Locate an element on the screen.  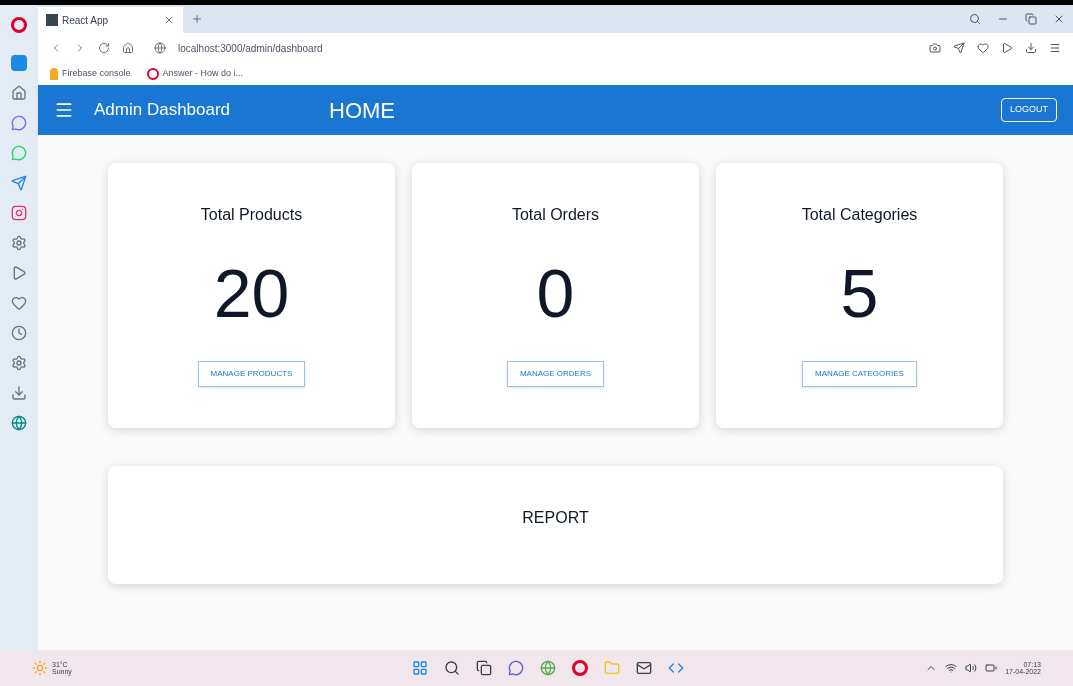
bookmark-link: Firebase console is located at coordinates (90, 74).